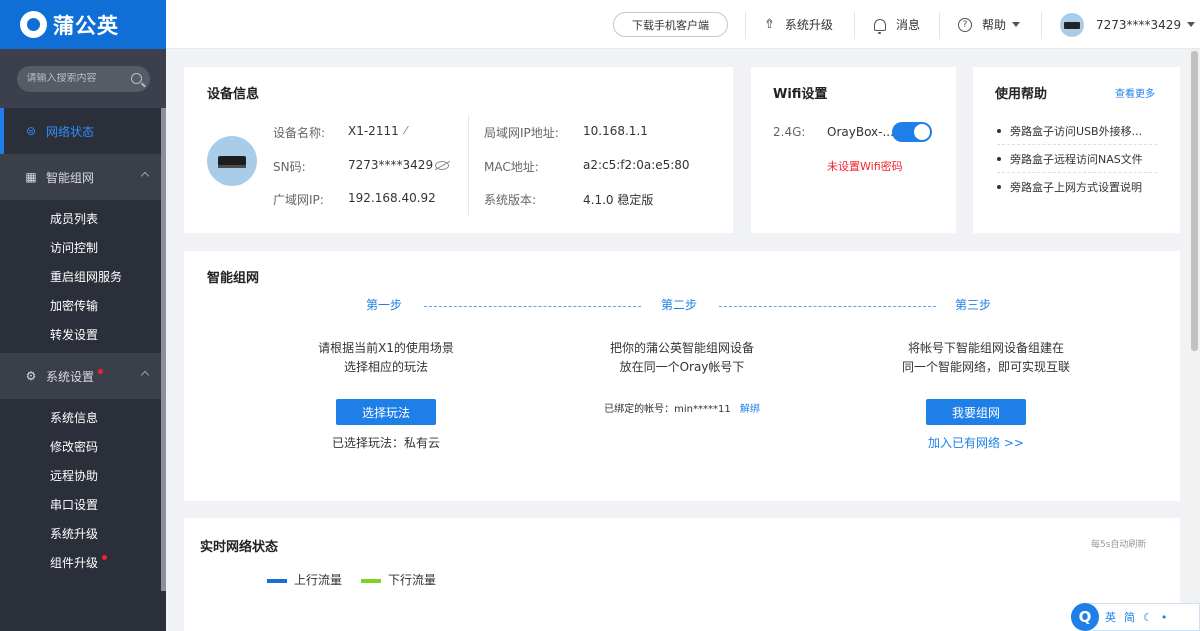  I want to click on help-menu-button: ? 帮助, so click(989, 24).